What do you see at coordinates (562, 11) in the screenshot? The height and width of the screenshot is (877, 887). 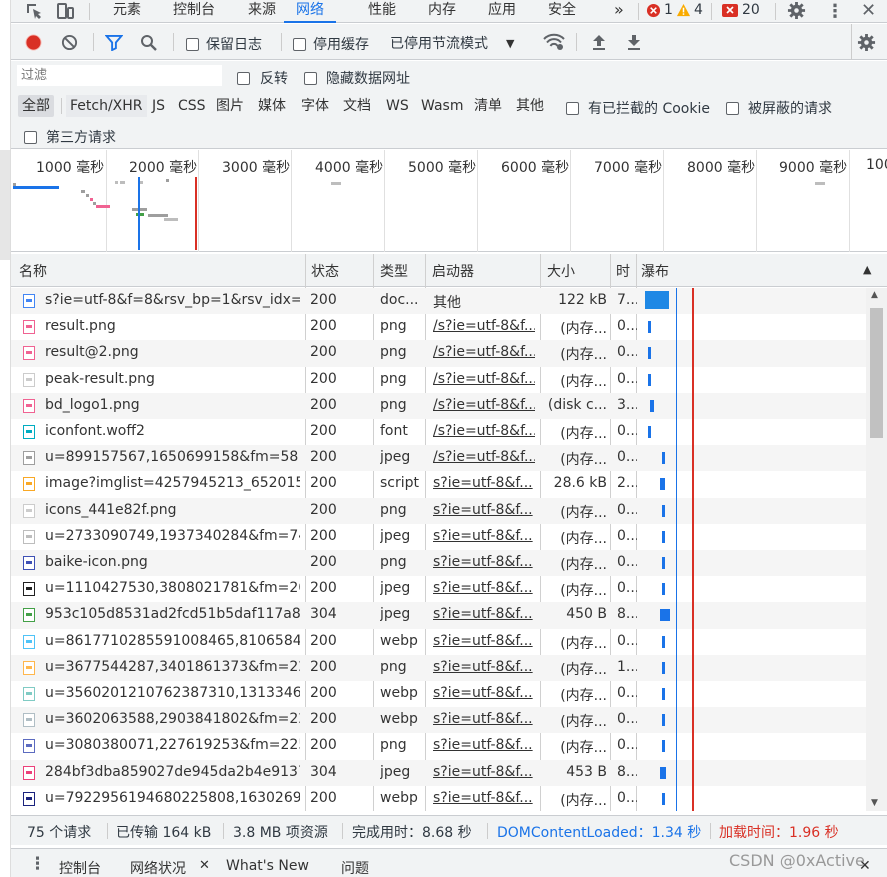 I see `tab-security: 安全` at bounding box center [562, 11].